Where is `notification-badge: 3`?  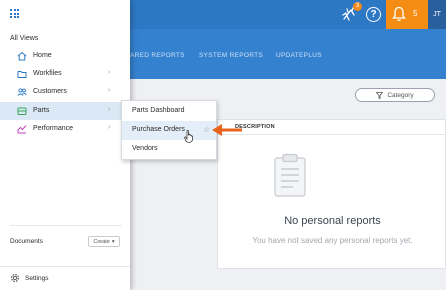
notification-badge: 3 is located at coordinates (357, 6).